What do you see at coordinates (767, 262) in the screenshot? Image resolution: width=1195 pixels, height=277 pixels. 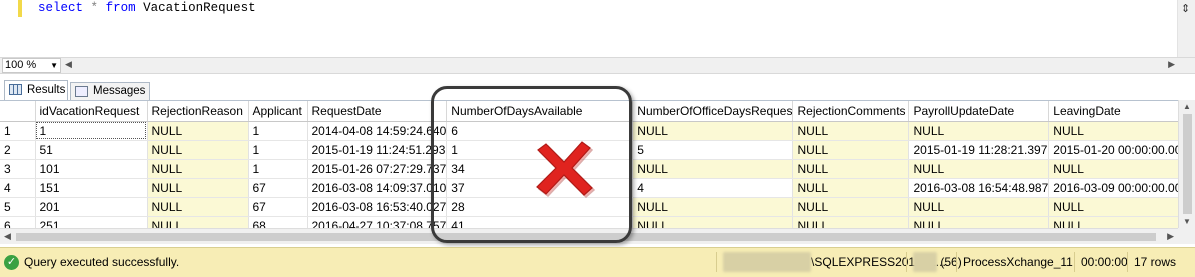 I see `redacted-host: XXXXXXXXXXX` at bounding box center [767, 262].